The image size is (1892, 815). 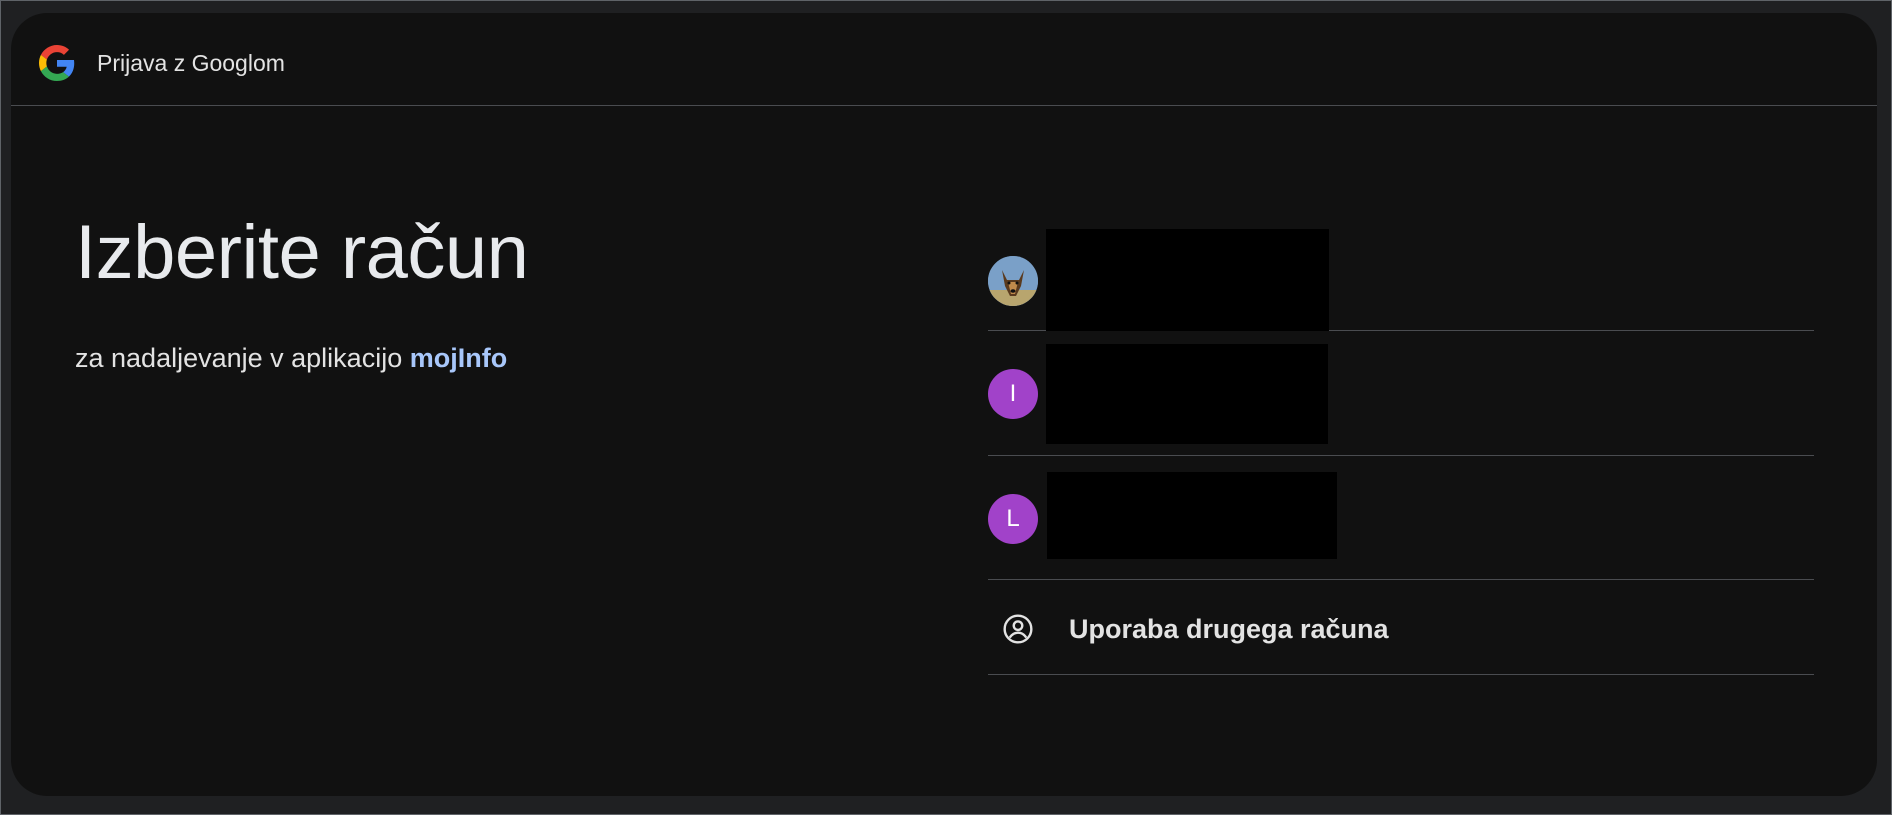 I want to click on subtitle: za nadaljevanje v aplikacijo mojInfo, so click(x=301, y=358).